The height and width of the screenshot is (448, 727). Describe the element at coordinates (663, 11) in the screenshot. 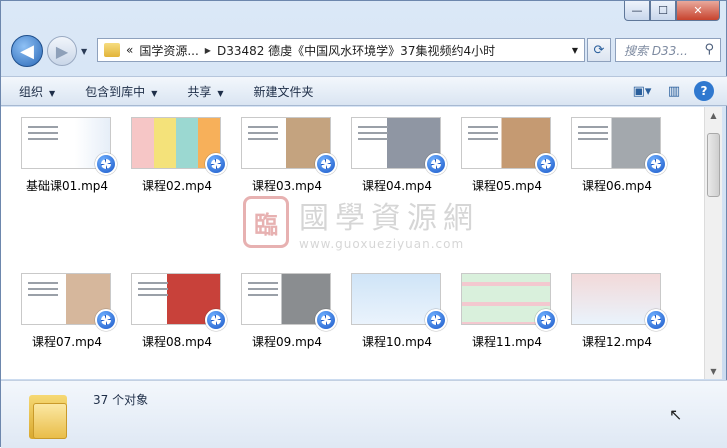

I see `maximize-button: ☐` at that location.